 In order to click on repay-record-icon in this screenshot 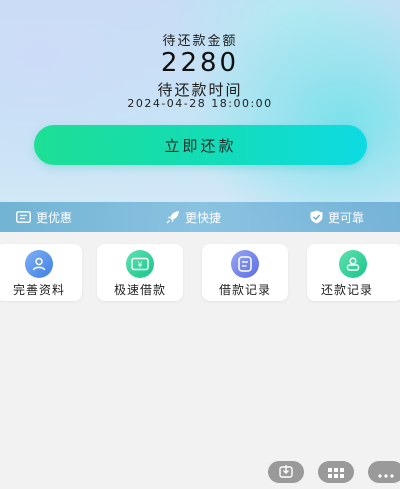, I will do `click(353, 264)`.